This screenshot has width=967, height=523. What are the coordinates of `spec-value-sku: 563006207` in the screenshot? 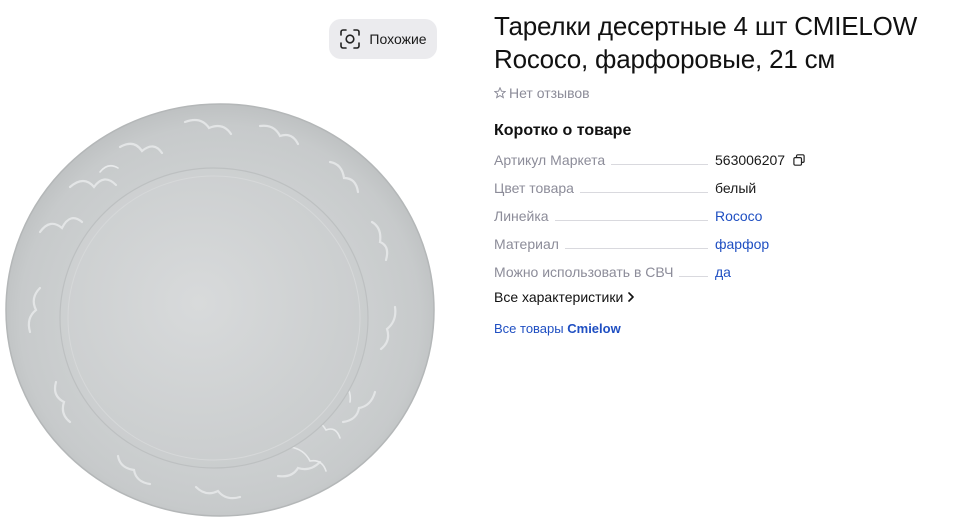 It's located at (760, 160).